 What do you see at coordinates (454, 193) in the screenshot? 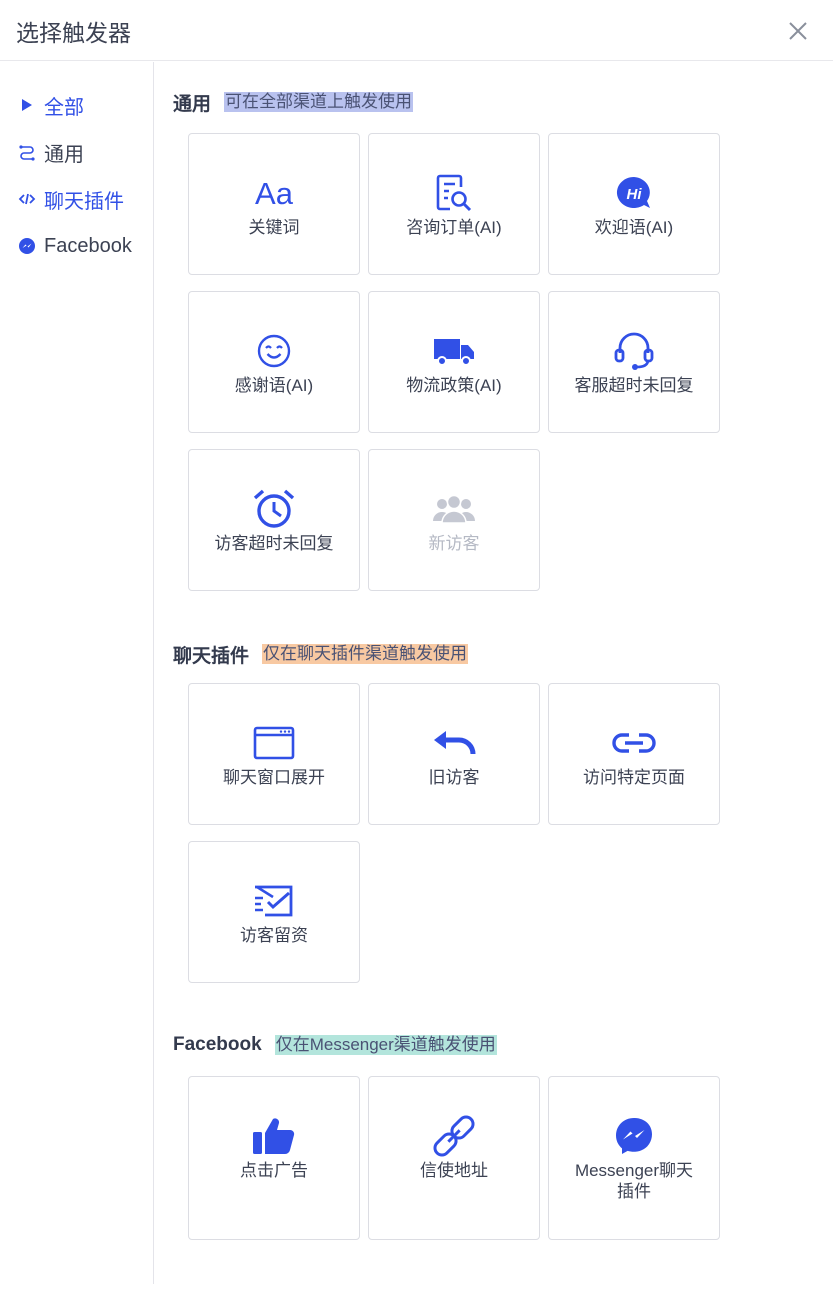
I see `order-search-icon` at bounding box center [454, 193].